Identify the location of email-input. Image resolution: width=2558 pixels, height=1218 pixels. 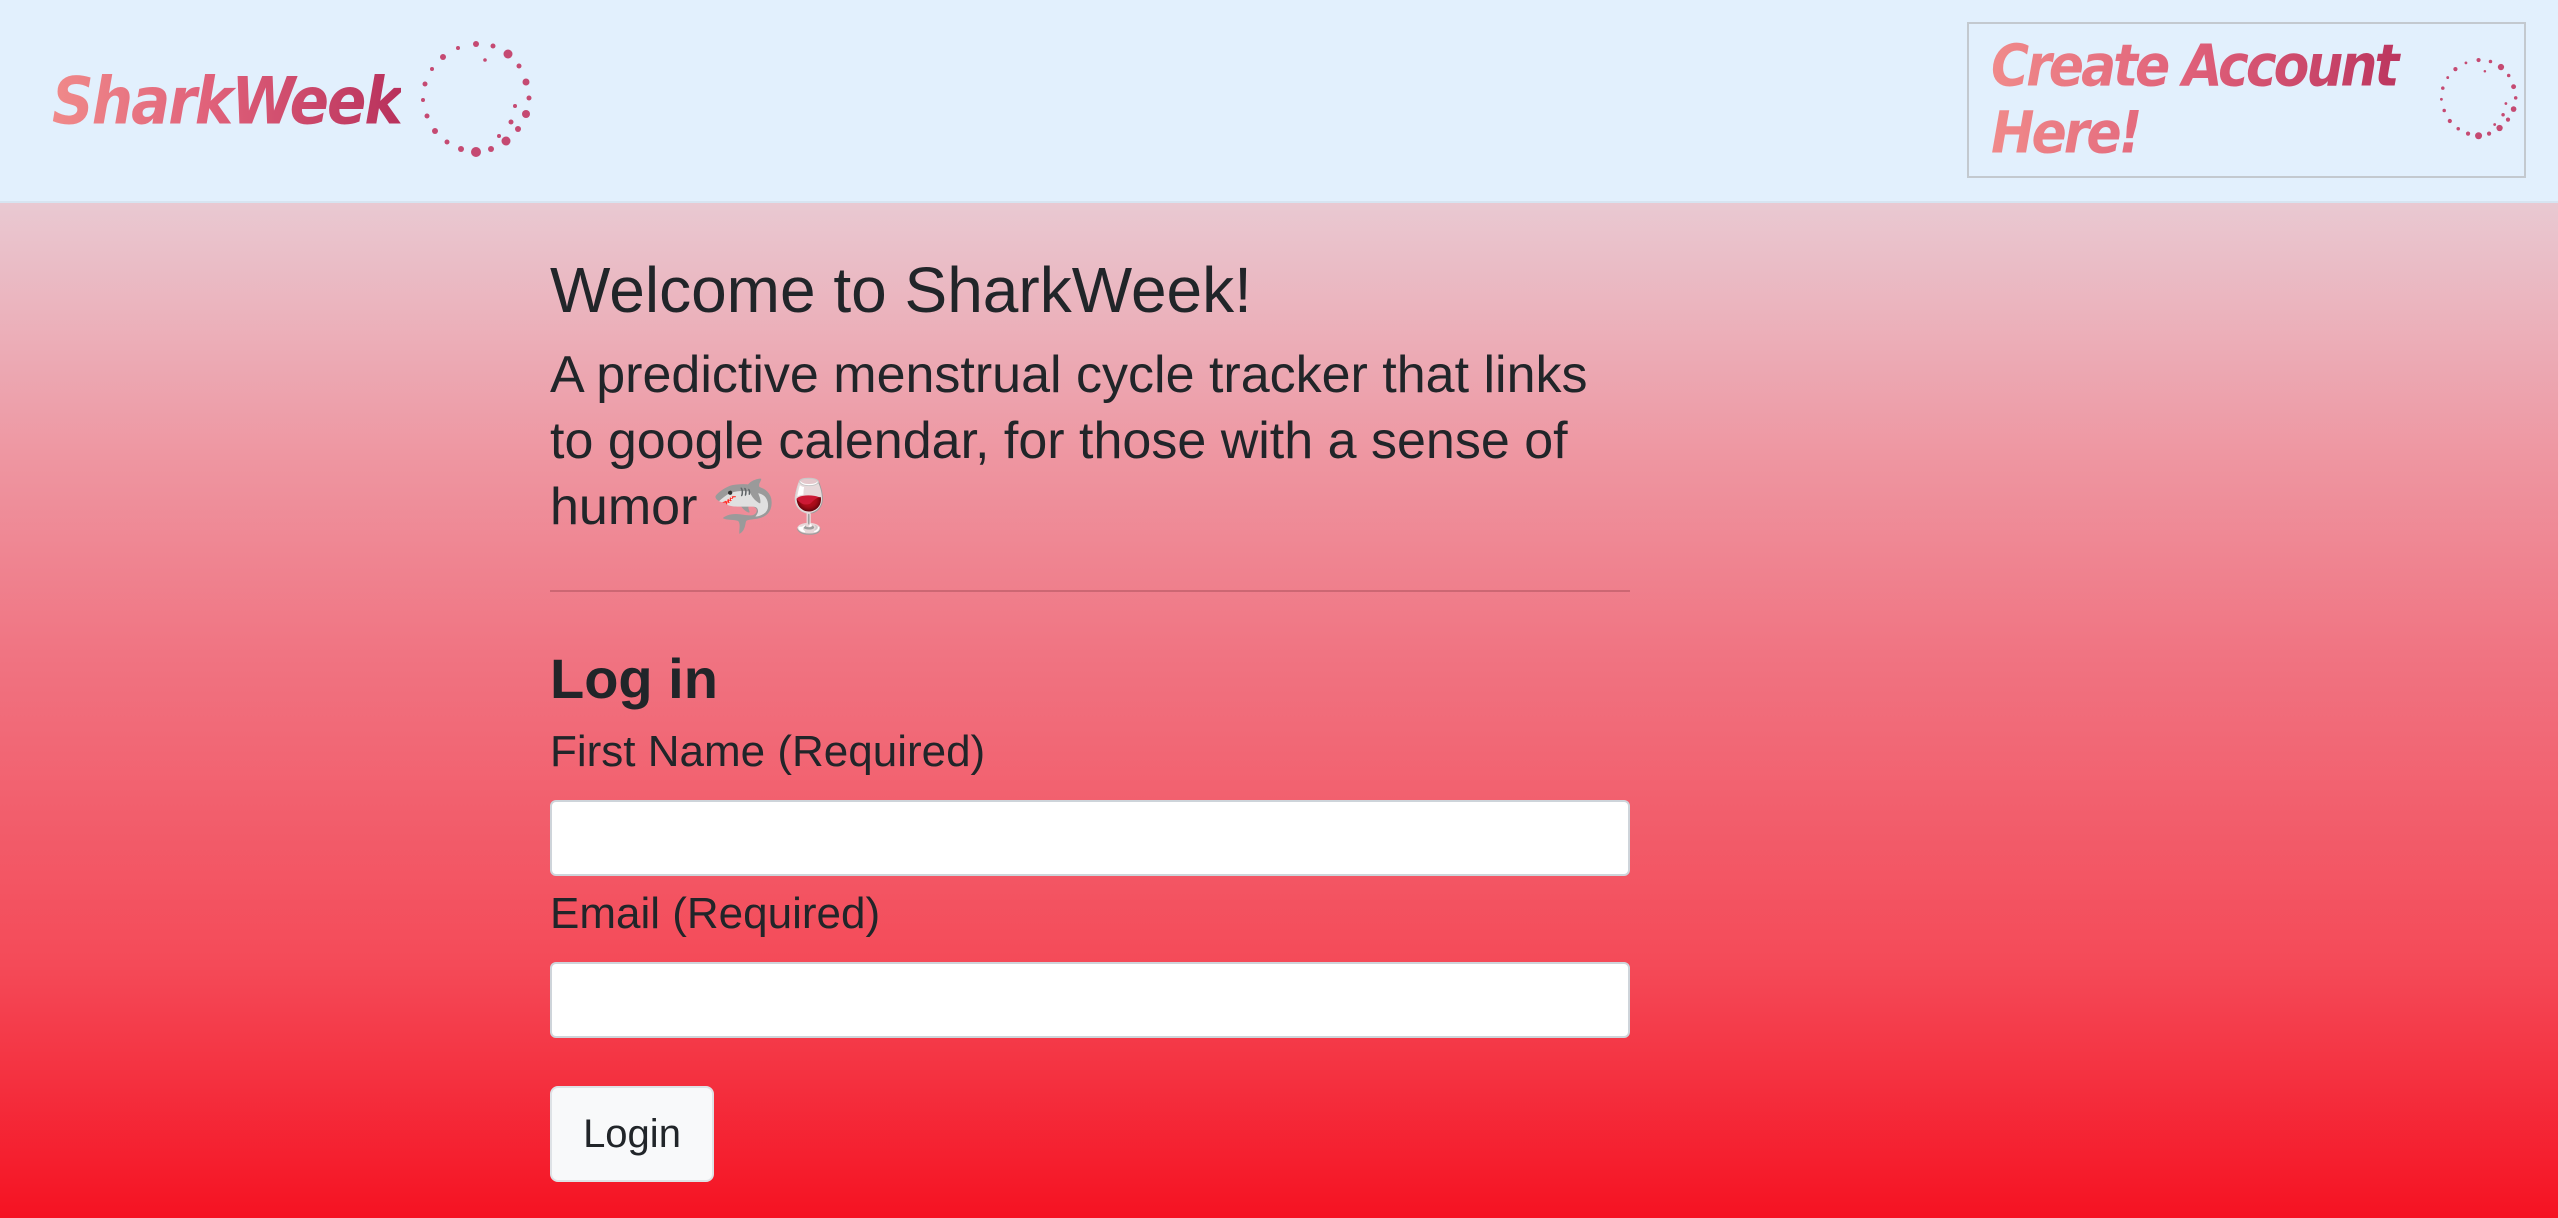
(1090, 1000).